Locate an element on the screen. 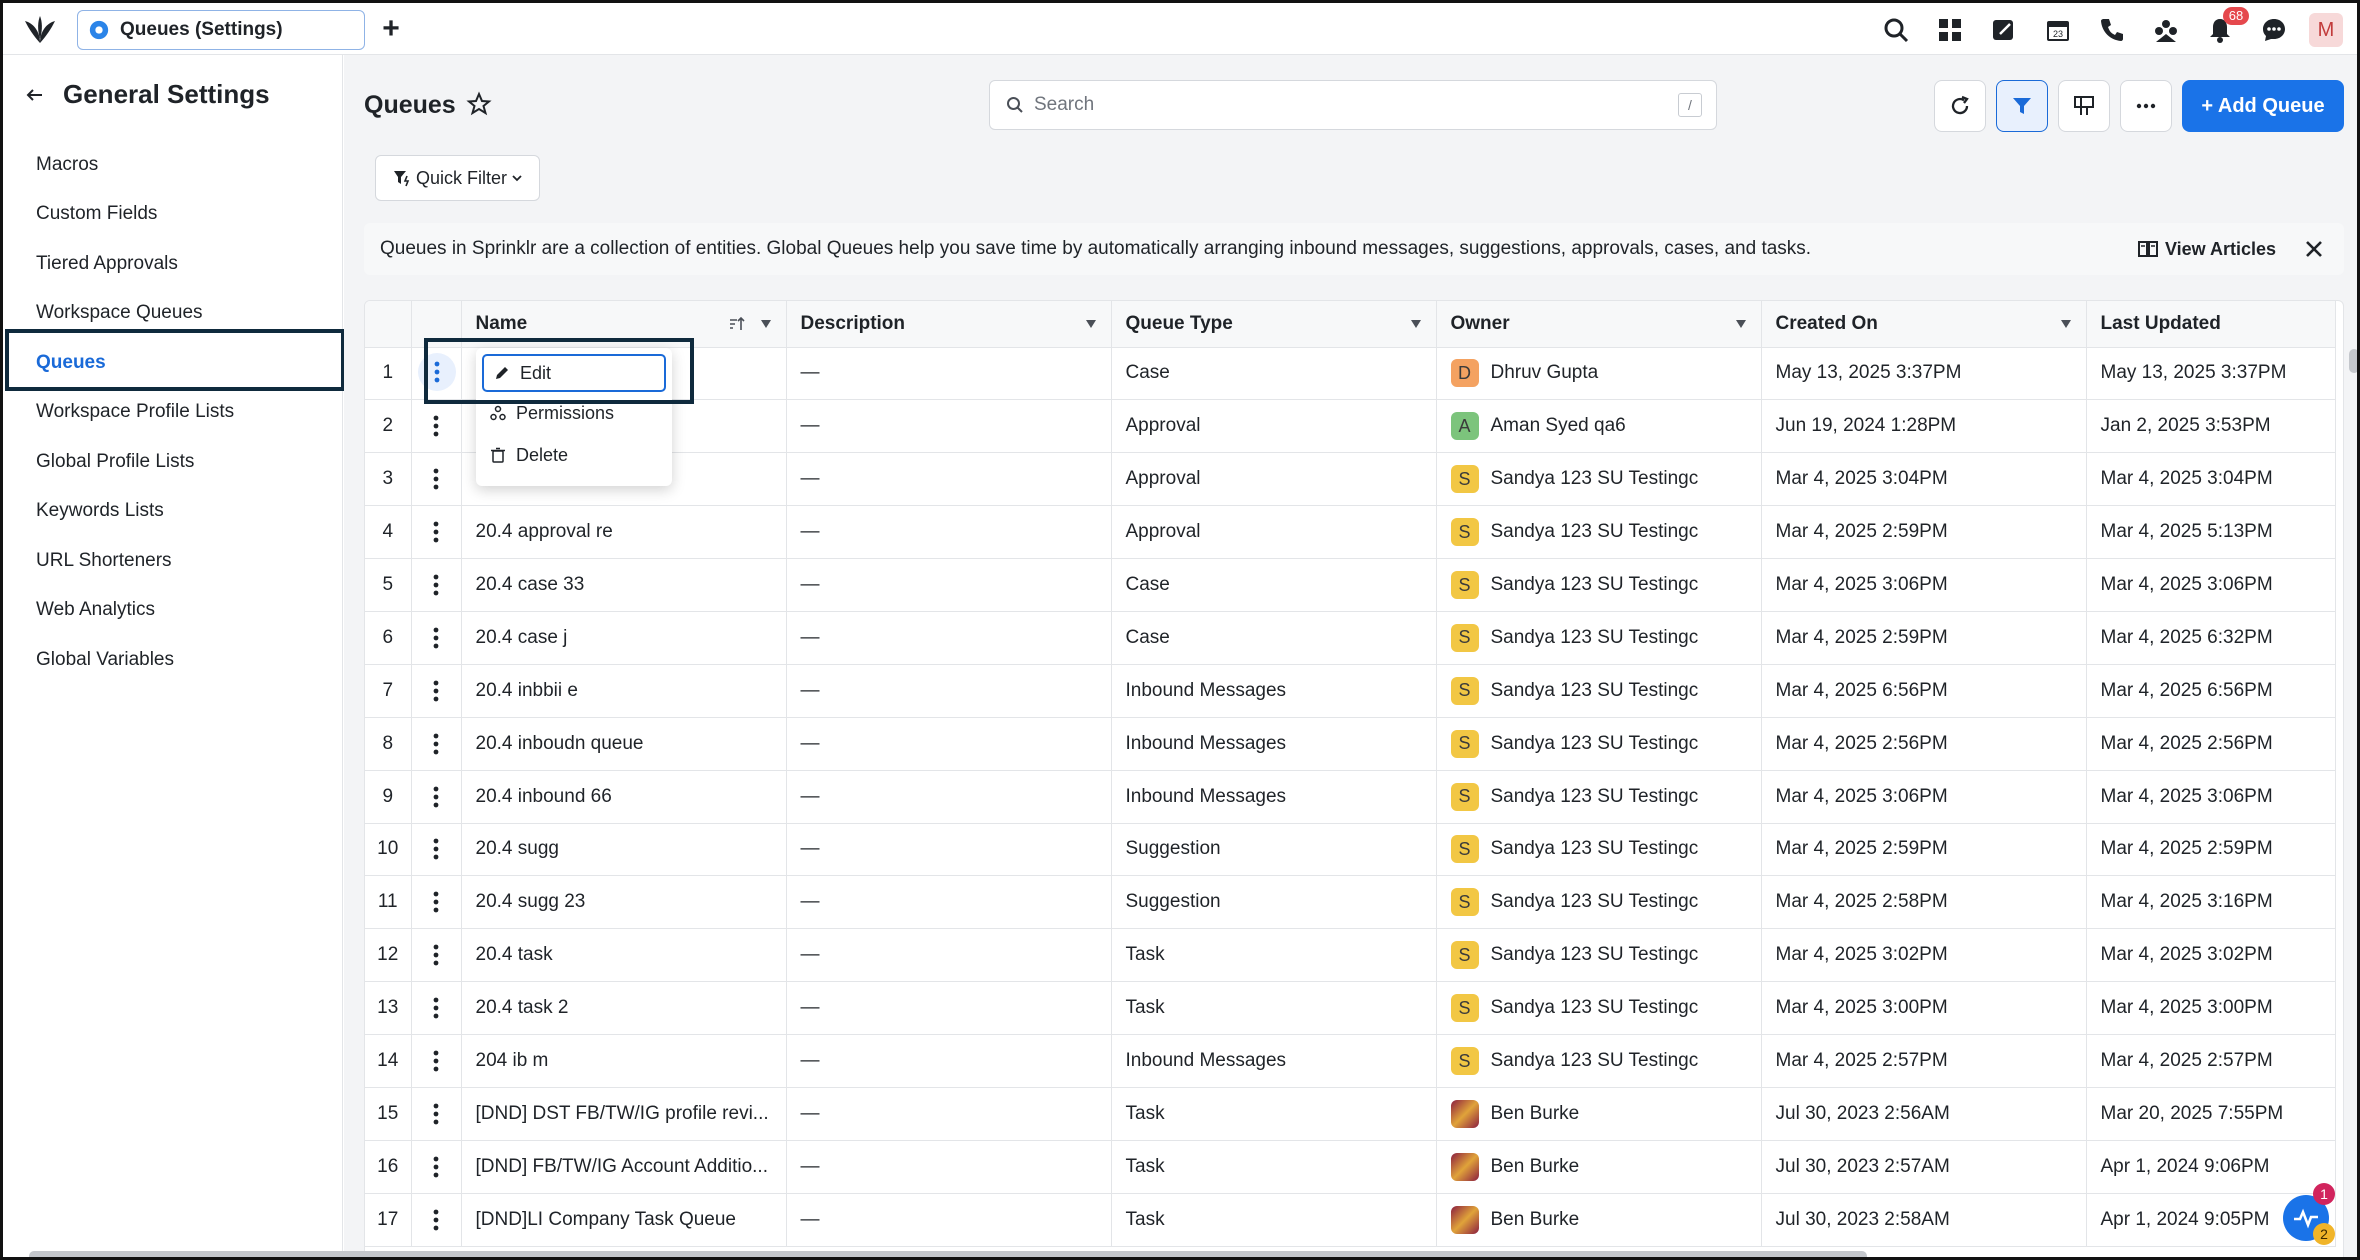  favorite-star-icon is located at coordinates (479, 104).